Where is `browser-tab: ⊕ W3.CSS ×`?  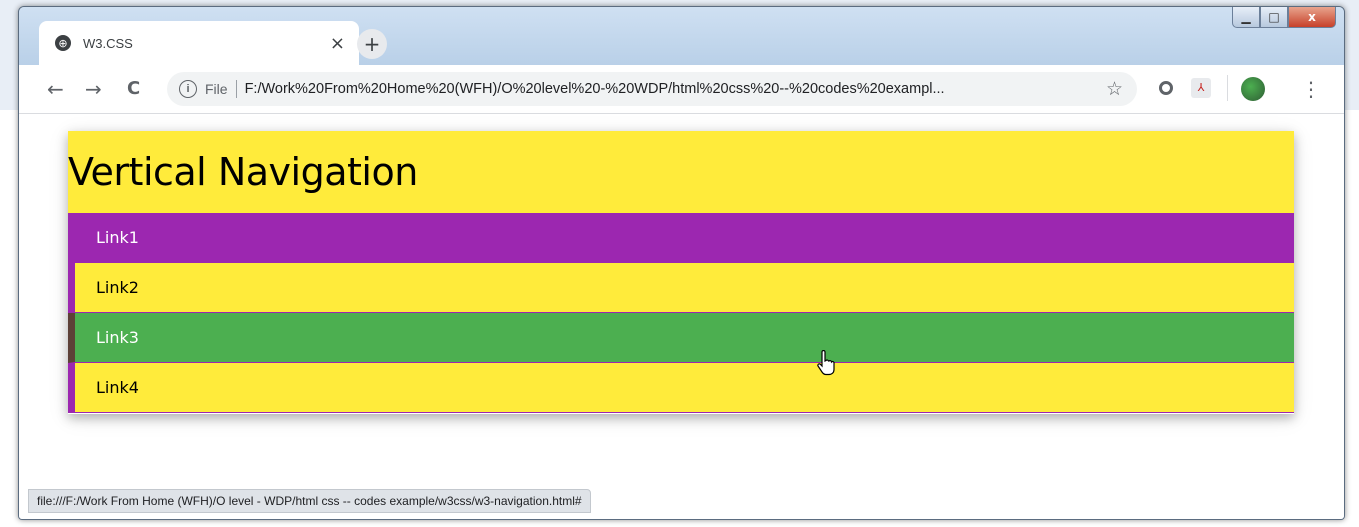 browser-tab: ⊕ W3.CSS × is located at coordinates (199, 43).